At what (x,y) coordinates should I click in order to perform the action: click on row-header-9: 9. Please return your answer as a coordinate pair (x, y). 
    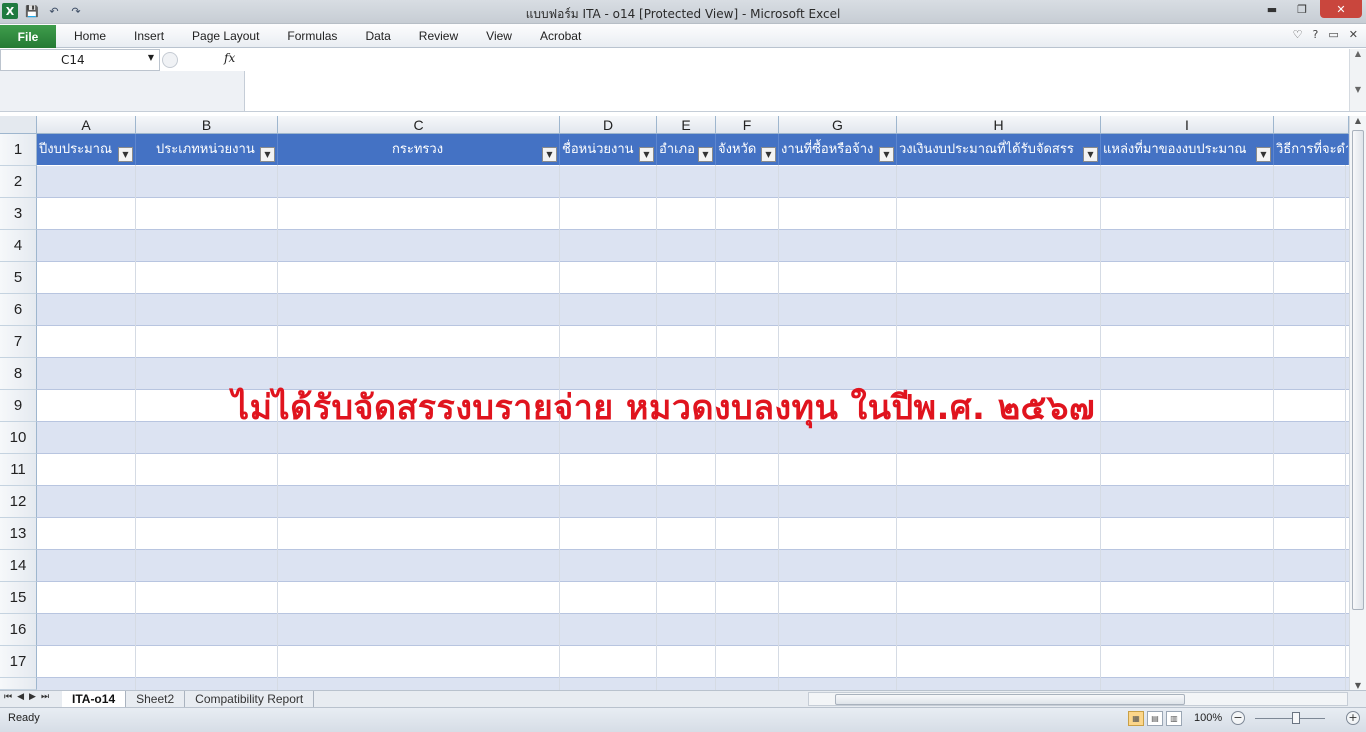
    Looking at the image, I should click on (18, 406).